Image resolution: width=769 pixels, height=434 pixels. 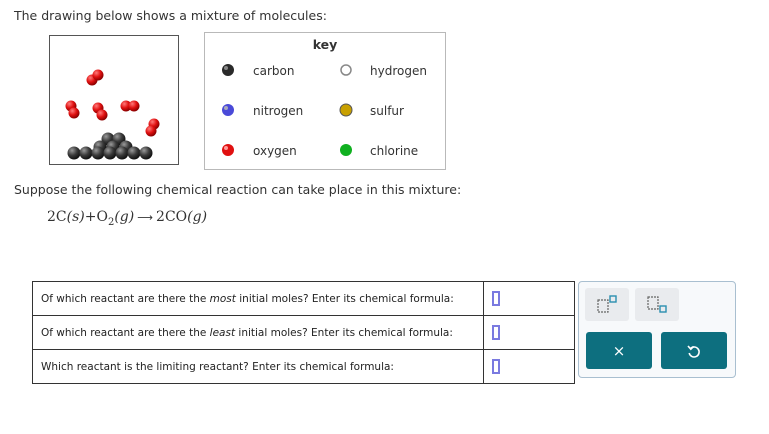 I want to click on chlorine-atom-icon, so click(x=346, y=150).